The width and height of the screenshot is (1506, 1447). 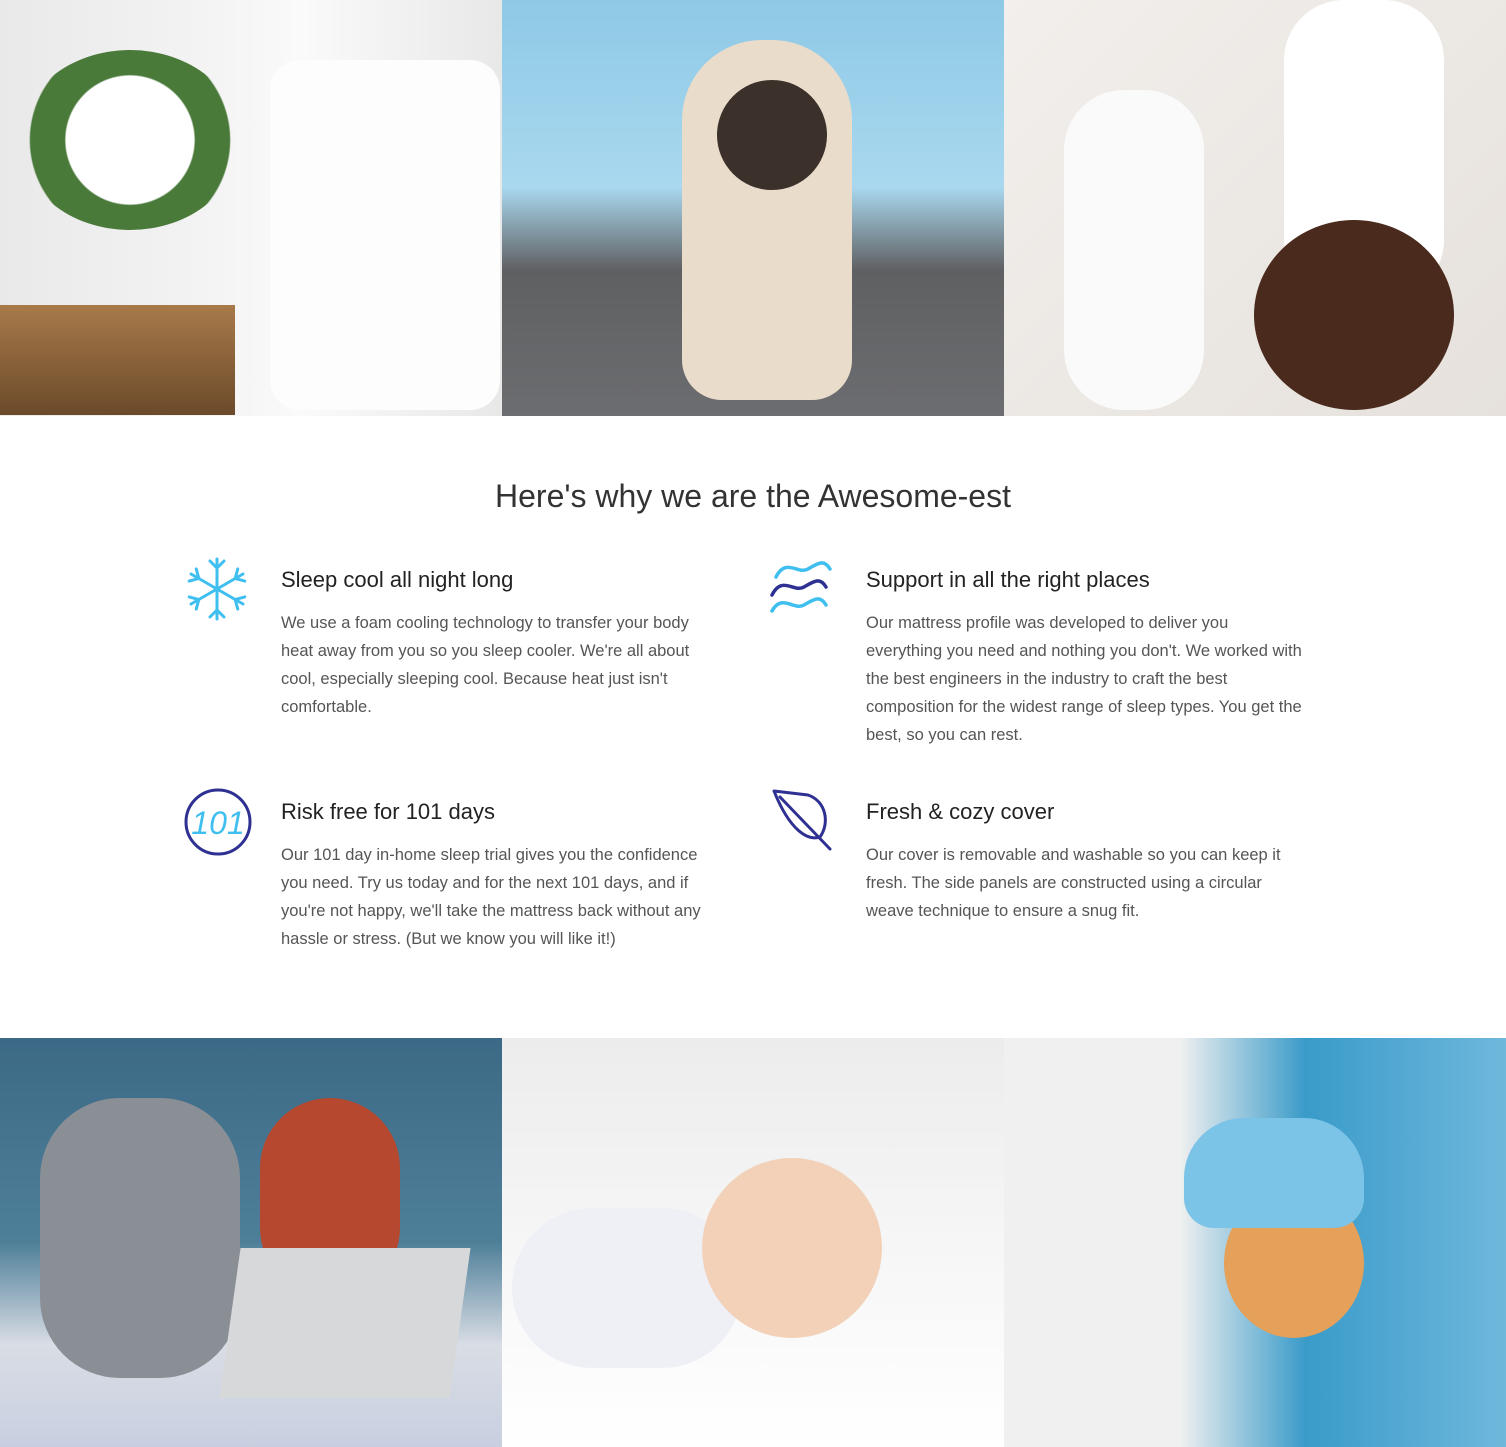 I want to click on 101-days-badge-icon: 101, so click(x=218, y=822).